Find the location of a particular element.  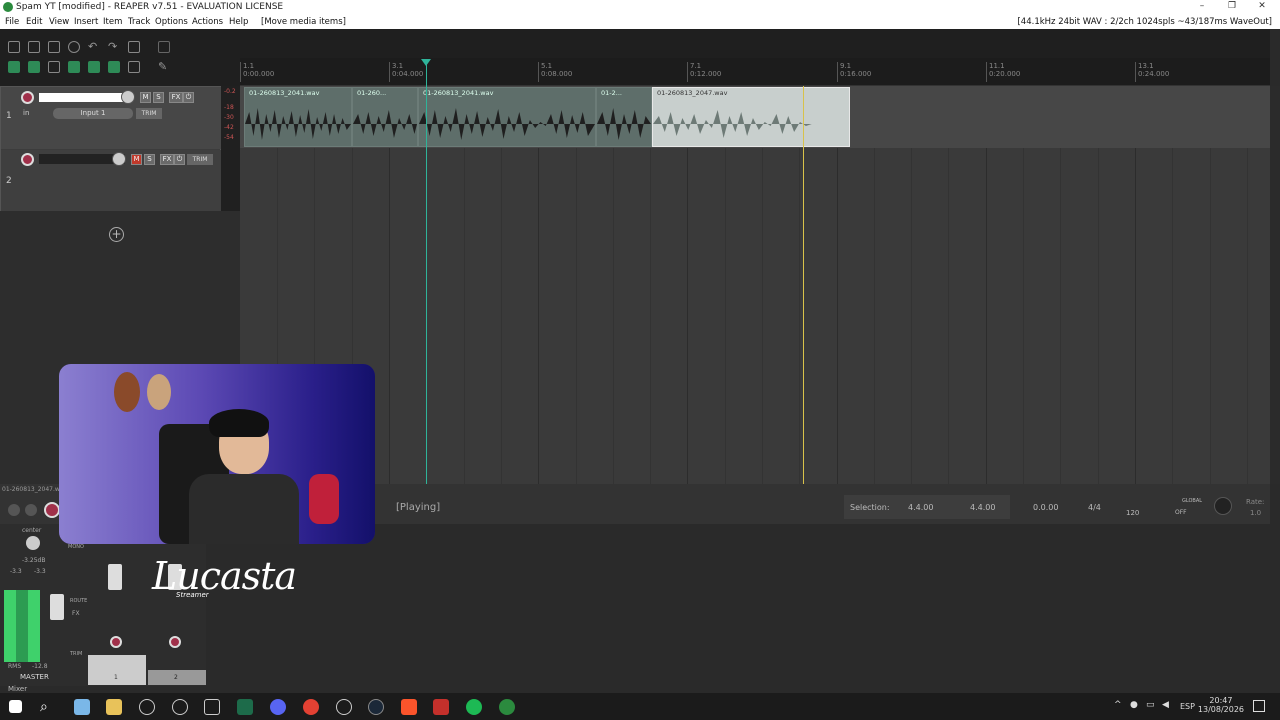

master-fader is located at coordinates (57, 607).